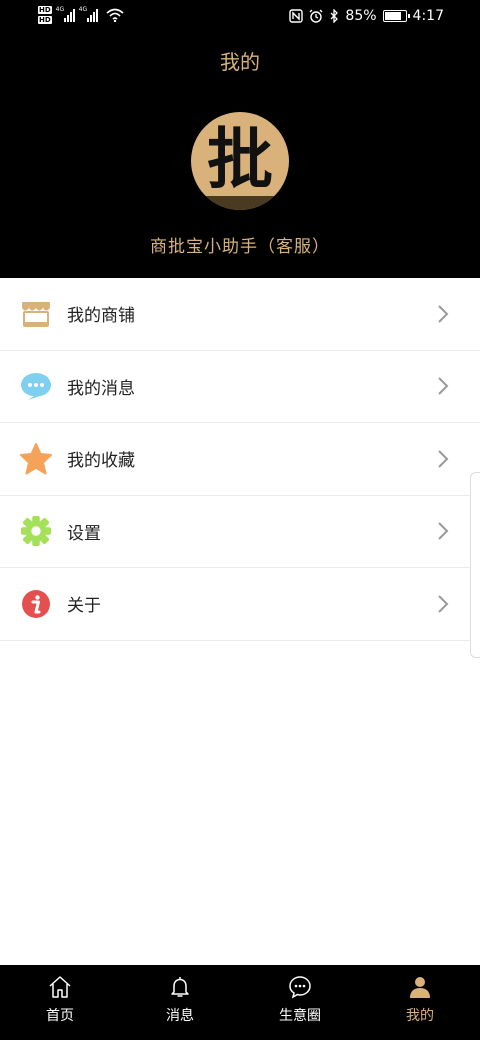 Image resolution: width=480 pixels, height=1040 pixels. Describe the element at coordinates (36, 458) in the screenshot. I see `star-icon` at that location.